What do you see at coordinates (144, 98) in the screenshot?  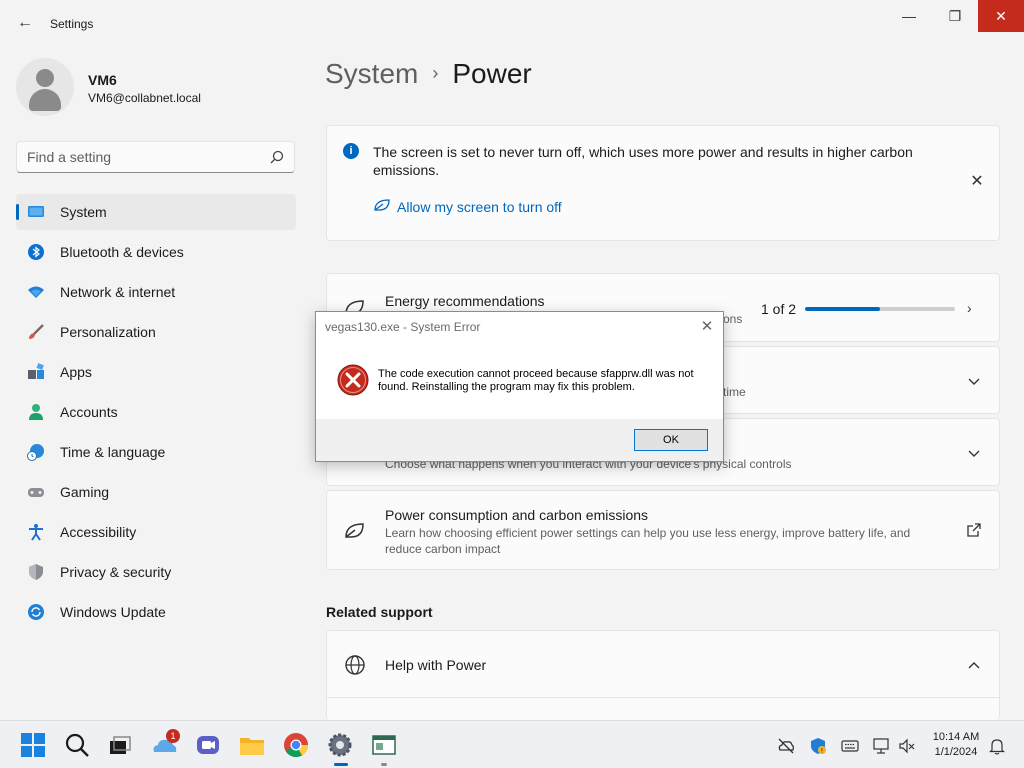 I see `user-email: VM6@collabnet.local` at bounding box center [144, 98].